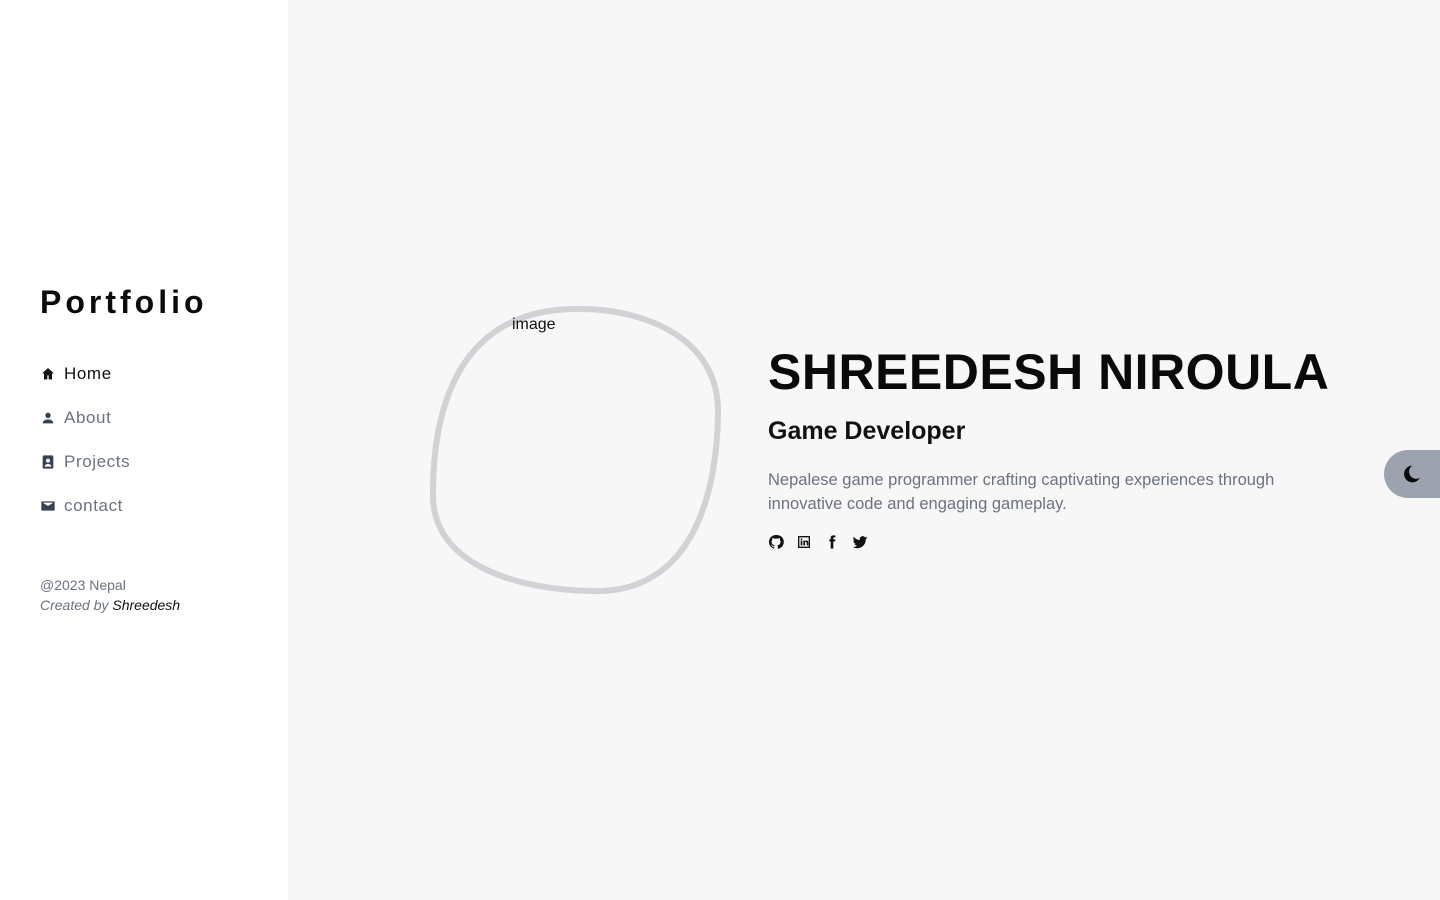 The width and height of the screenshot is (1440, 900). I want to click on mail-icon, so click(48, 506).